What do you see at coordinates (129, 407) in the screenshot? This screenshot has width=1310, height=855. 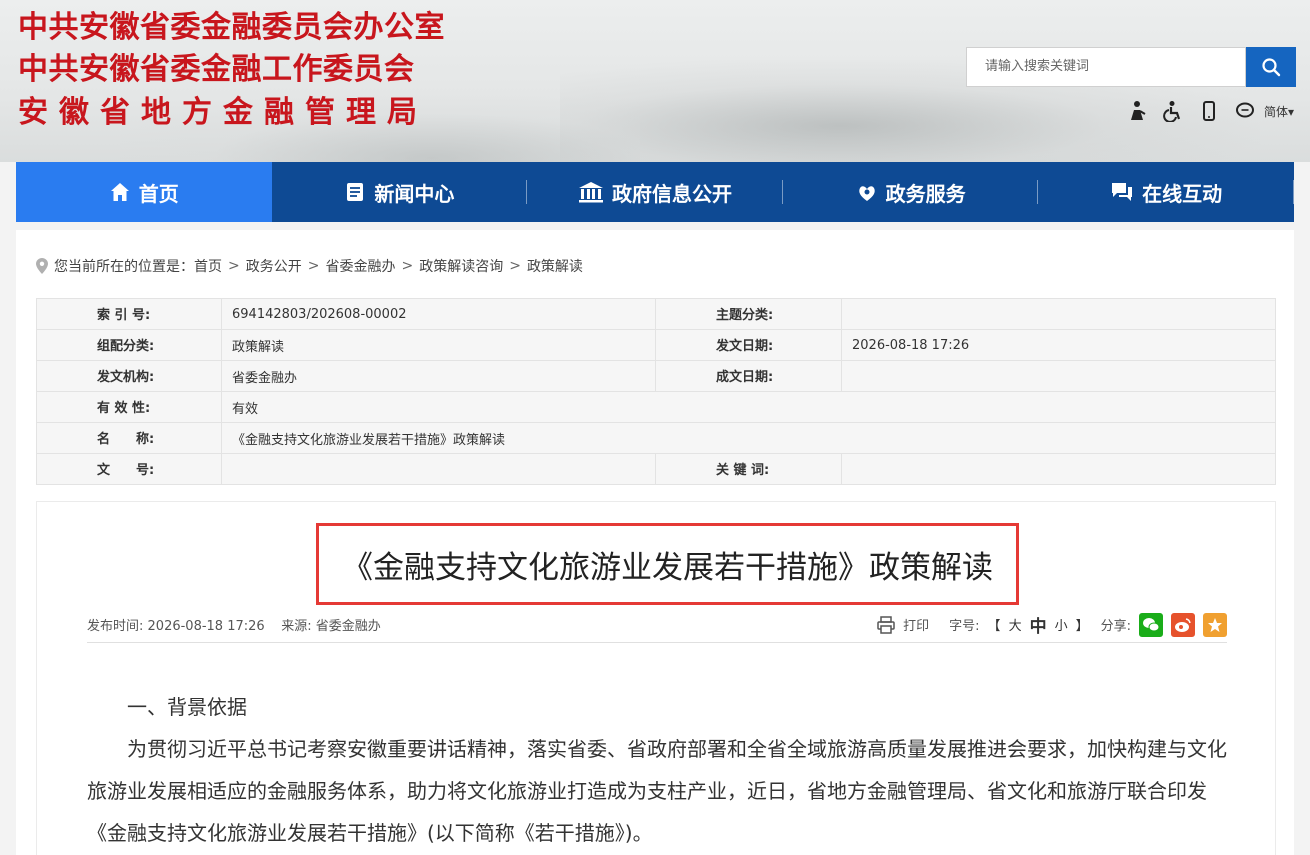 I see `meta-label: 有 效 性:` at bounding box center [129, 407].